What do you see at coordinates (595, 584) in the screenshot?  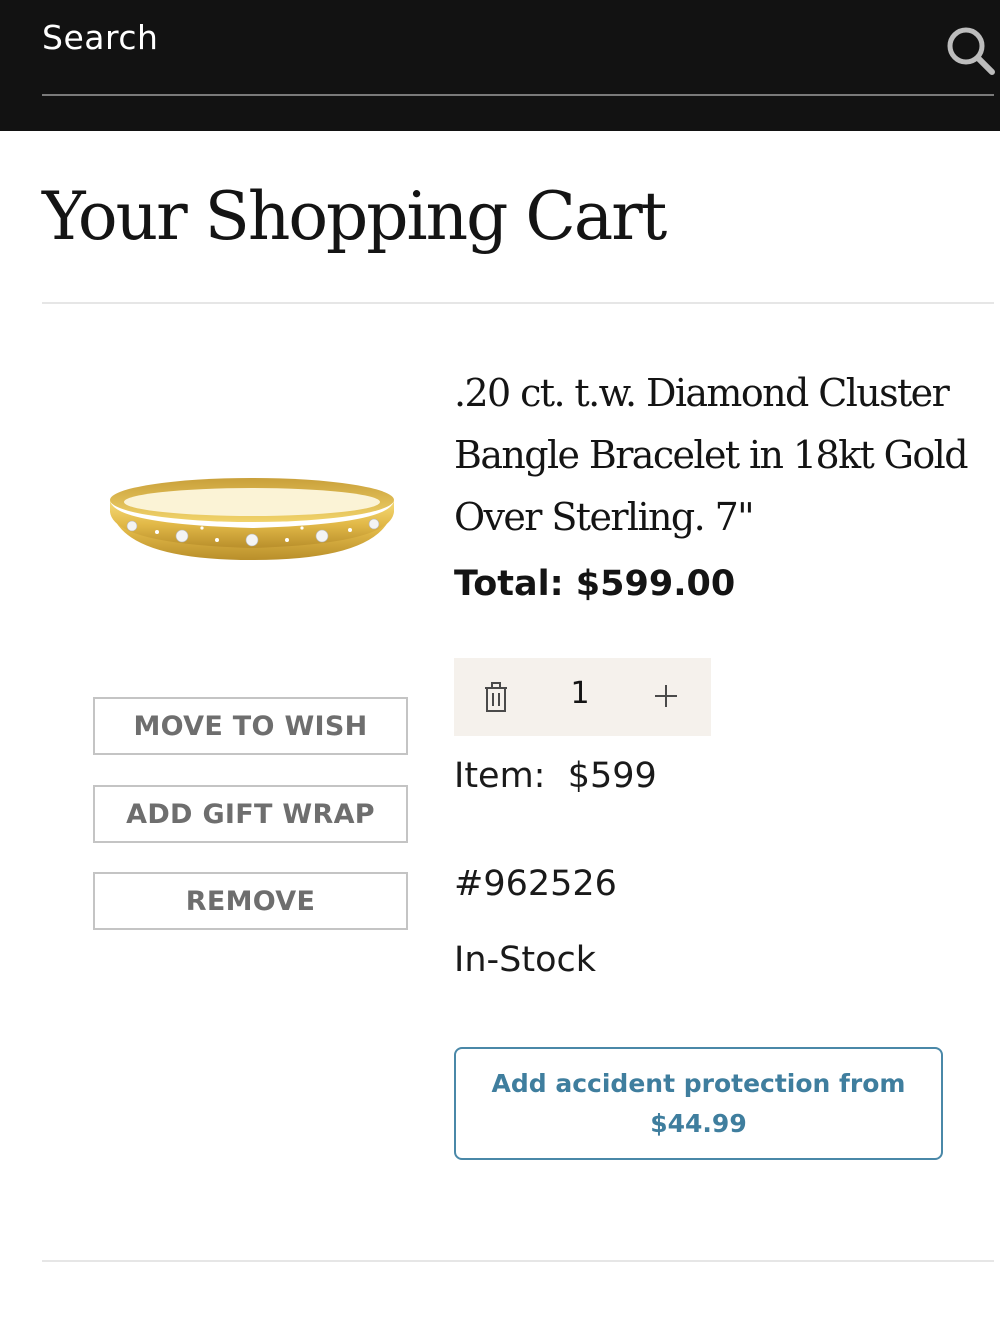 I see `total-price: Total: $599.00` at bounding box center [595, 584].